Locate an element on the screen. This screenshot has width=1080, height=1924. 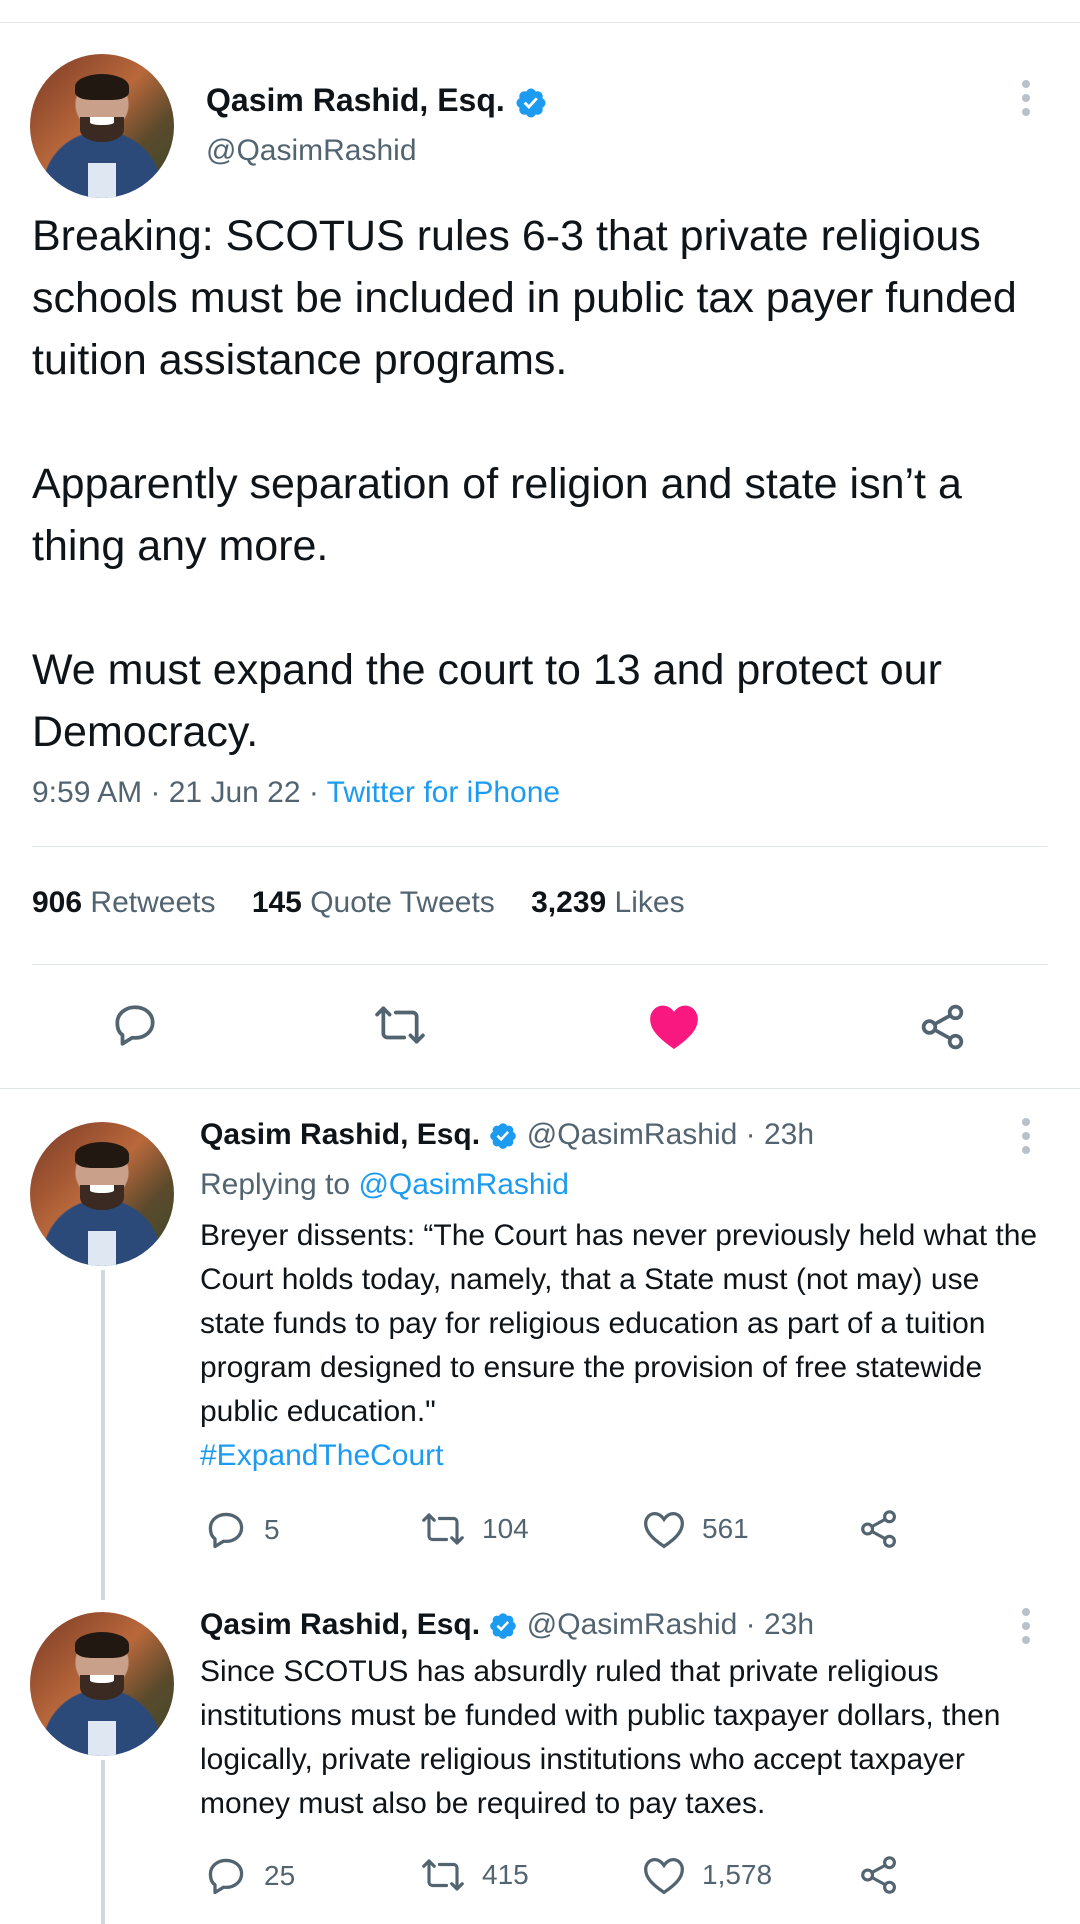
like-count: 561 is located at coordinates (725, 1528).